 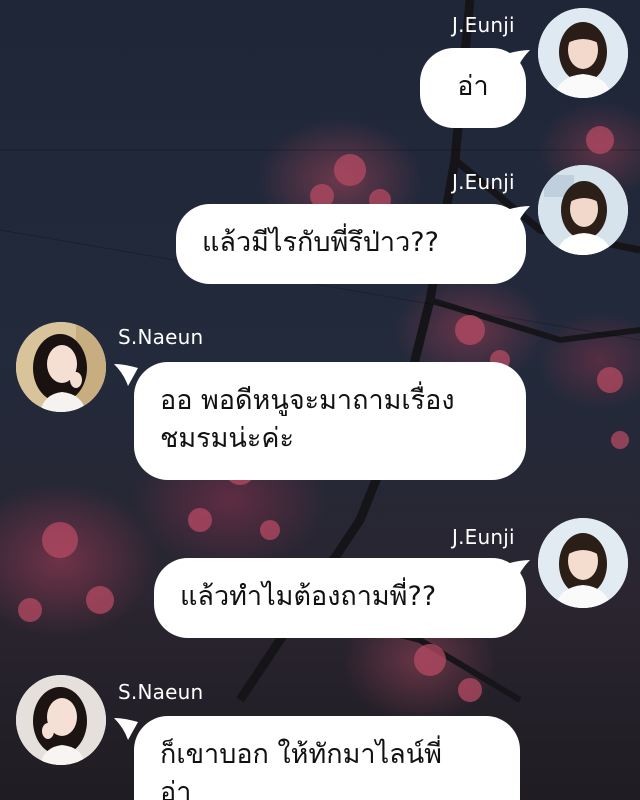 What do you see at coordinates (327, 758) in the screenshot?
I see `message-bubble: ก็เขาบอก ให้ทักมาไลน์พี่ อ่า` at bounding box center [327, 758].